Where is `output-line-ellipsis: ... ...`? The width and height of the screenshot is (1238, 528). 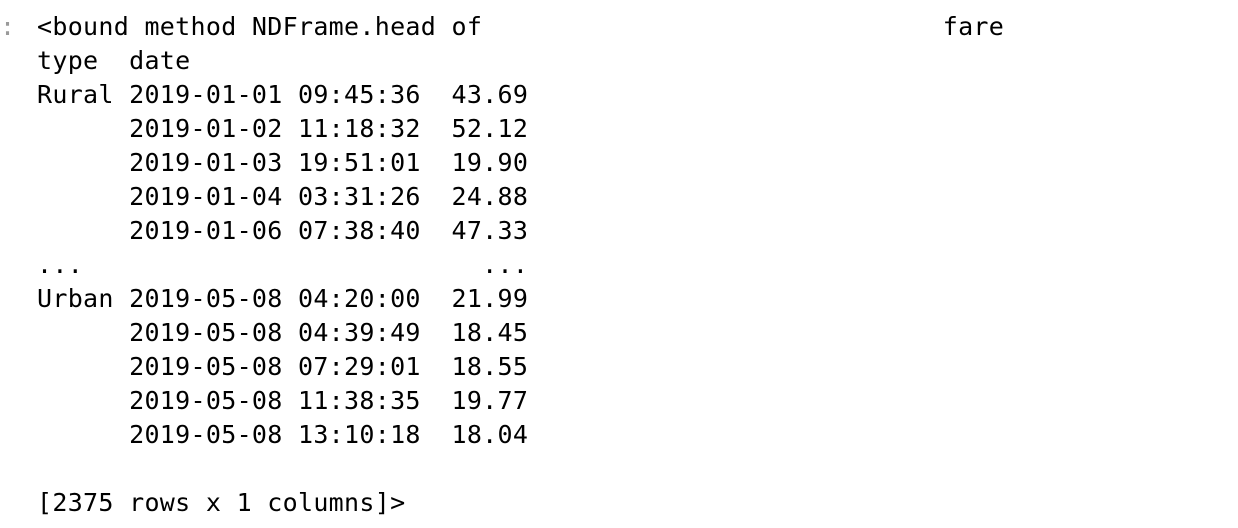
output-line-ellipsis: ... ... is located at coordinates (283, 264).